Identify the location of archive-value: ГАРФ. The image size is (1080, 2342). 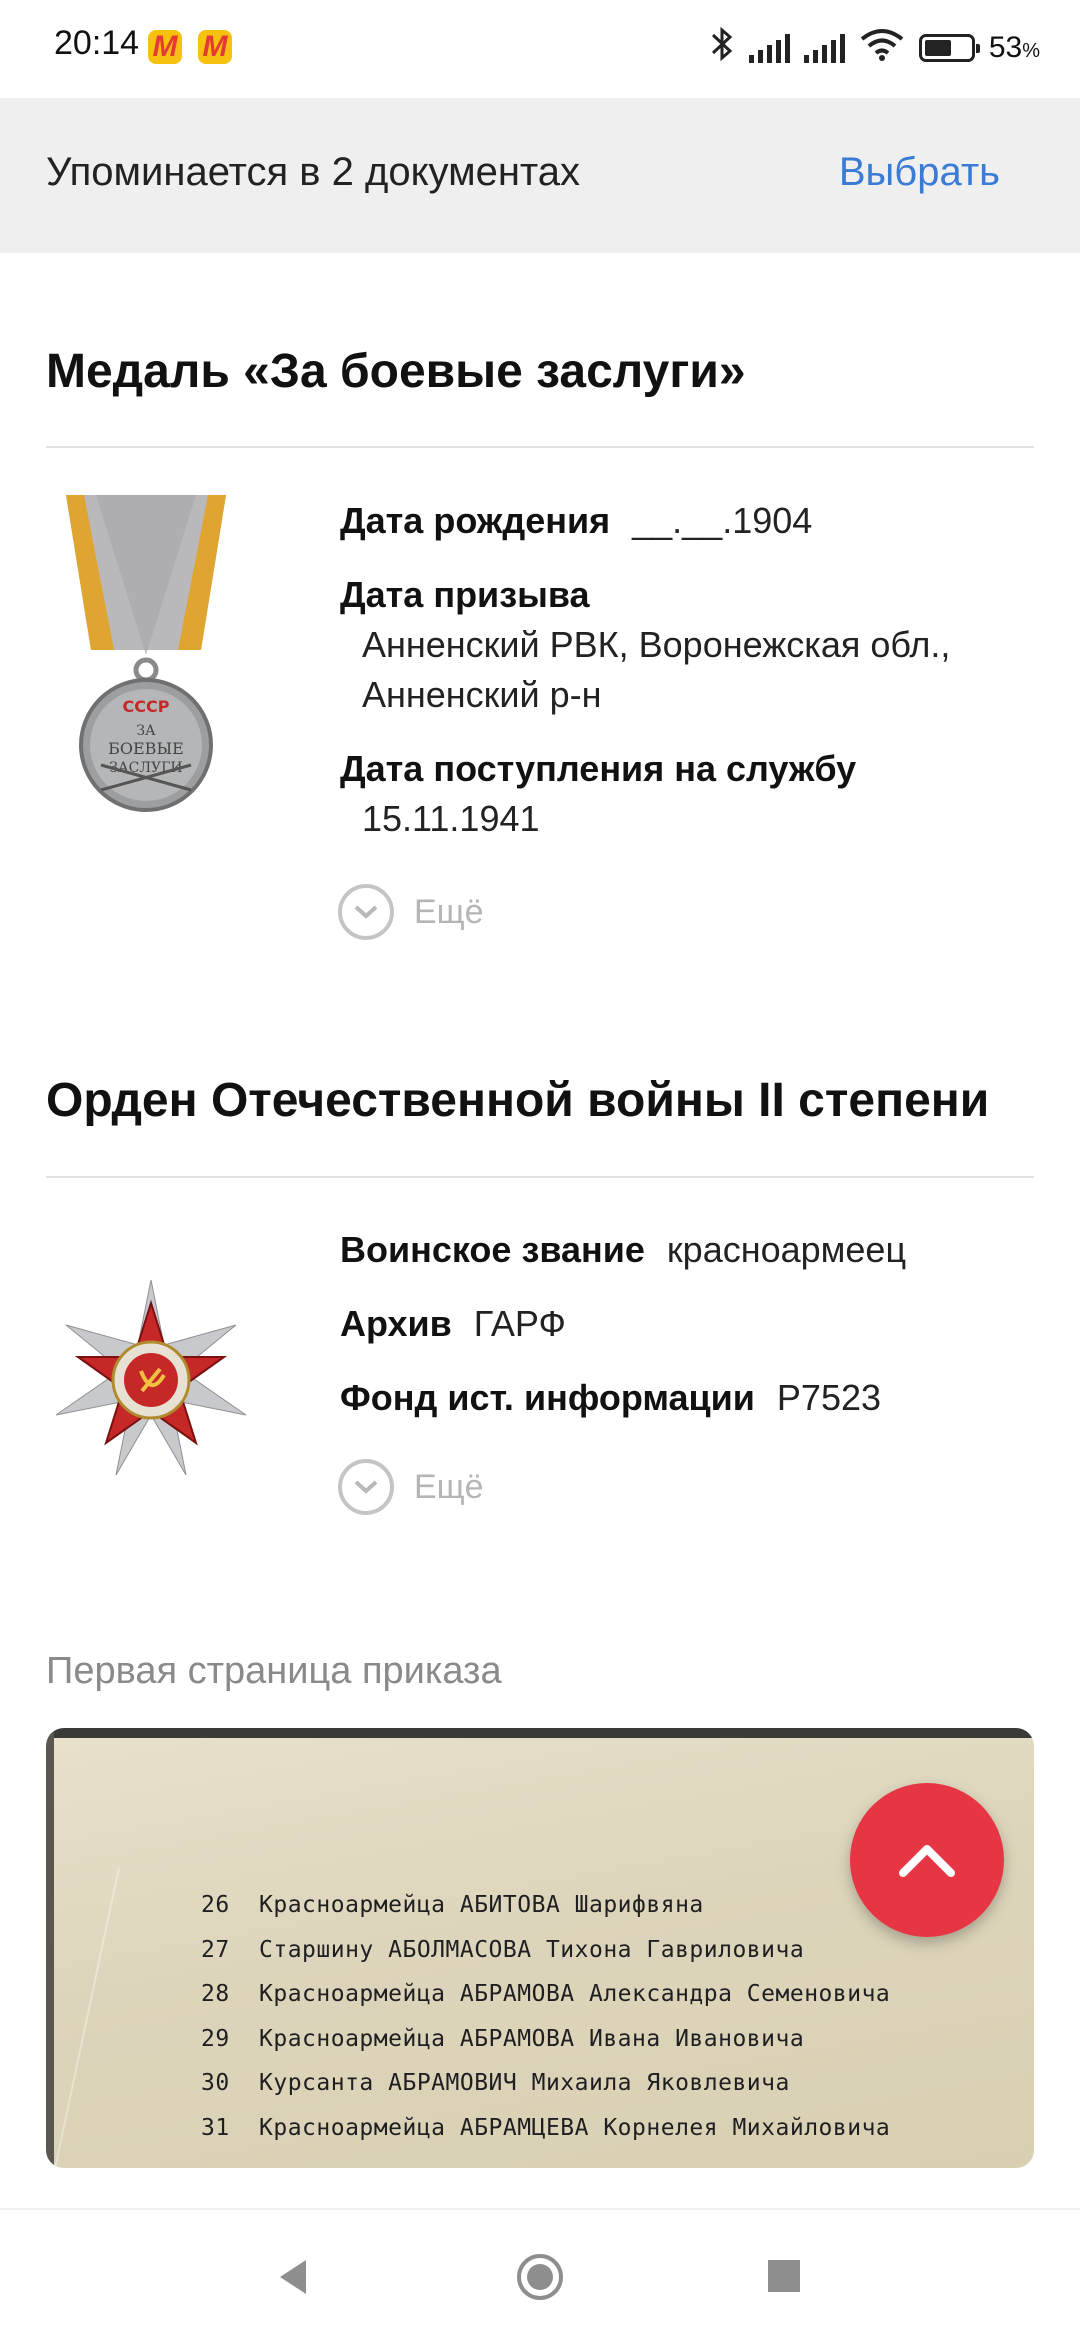
(519, 1323).